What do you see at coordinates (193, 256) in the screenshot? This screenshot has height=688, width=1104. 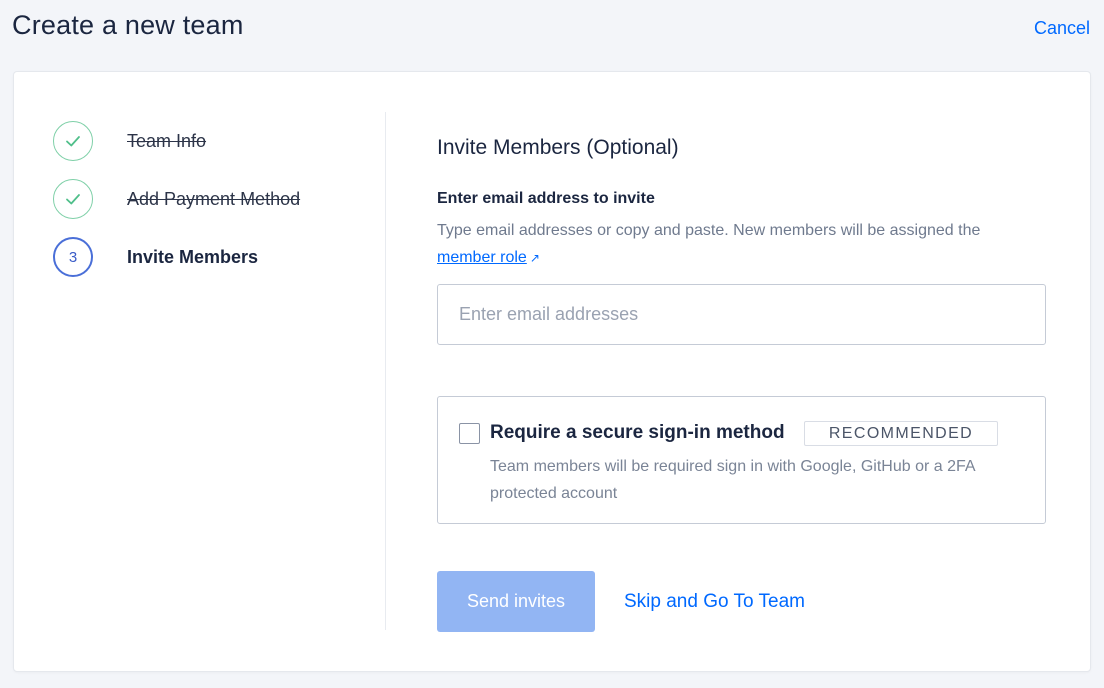 I see `step-label: Invite Members` at bounding box center [193, 256].